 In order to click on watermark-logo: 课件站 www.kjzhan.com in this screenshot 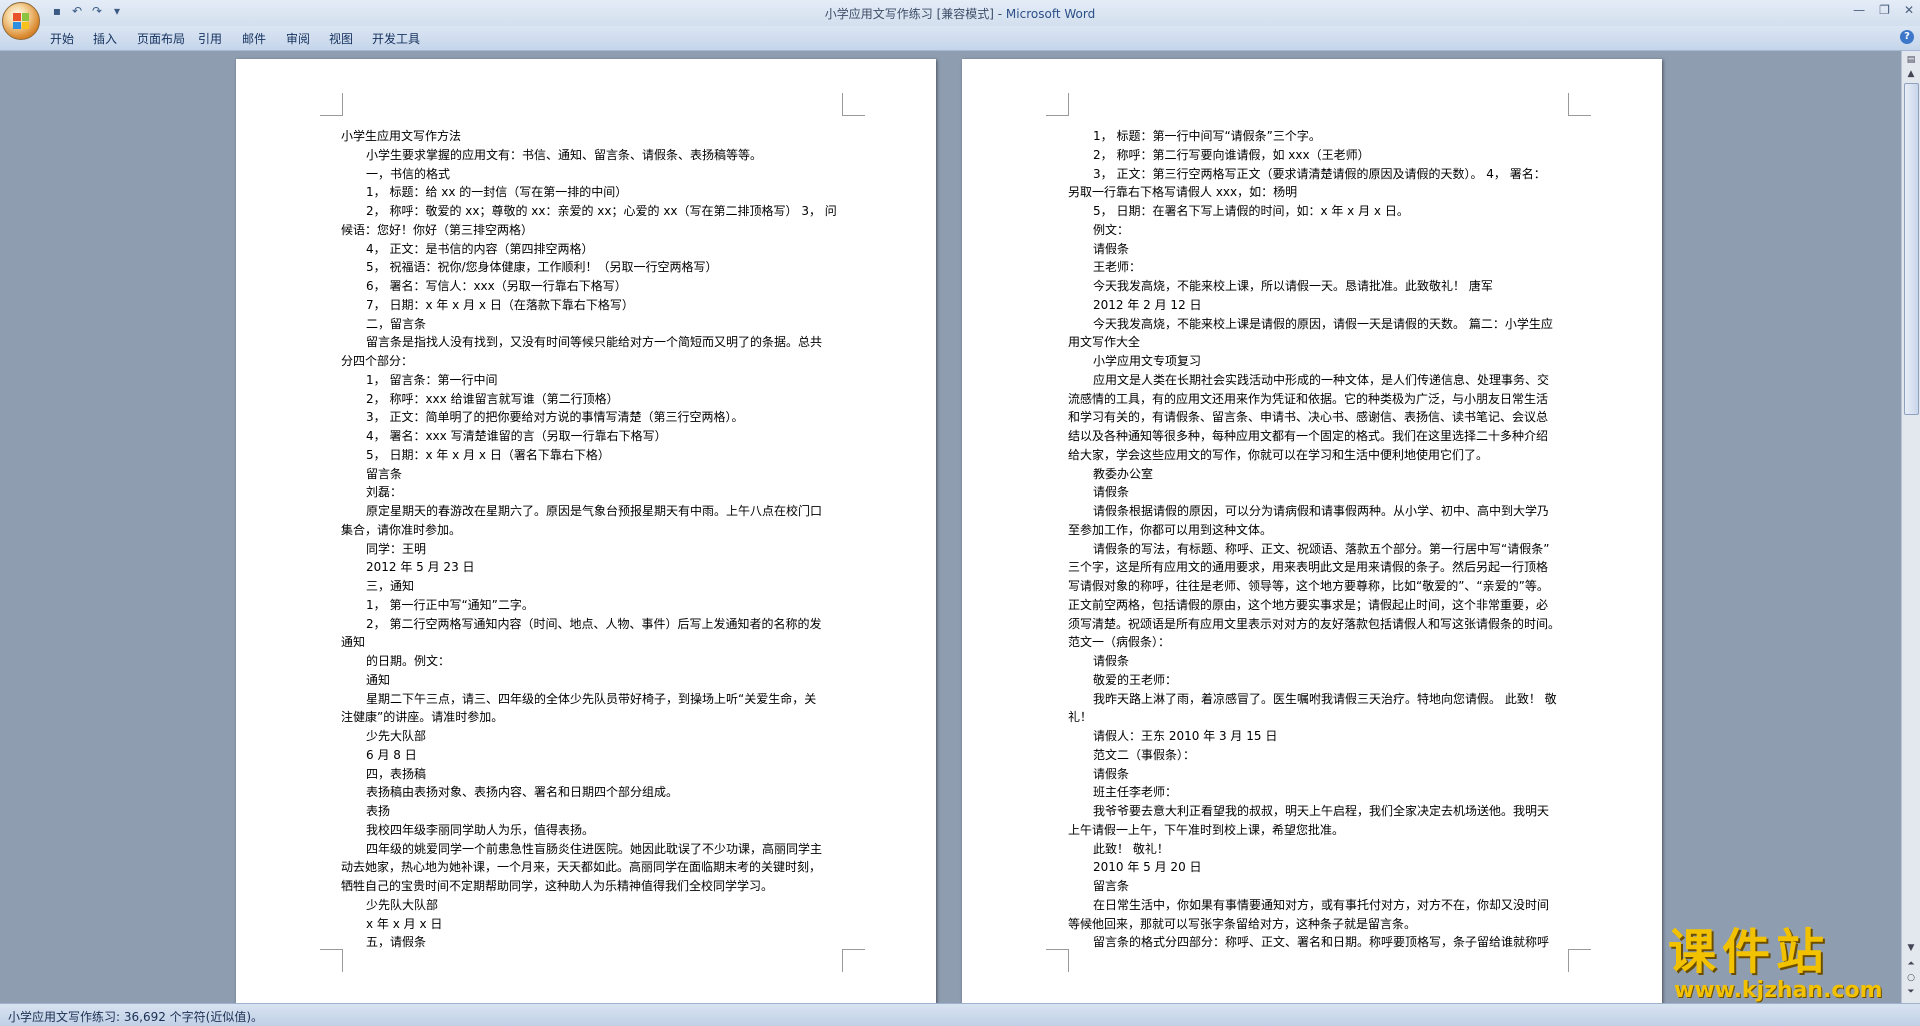, I will do `click(1784, 963)`.